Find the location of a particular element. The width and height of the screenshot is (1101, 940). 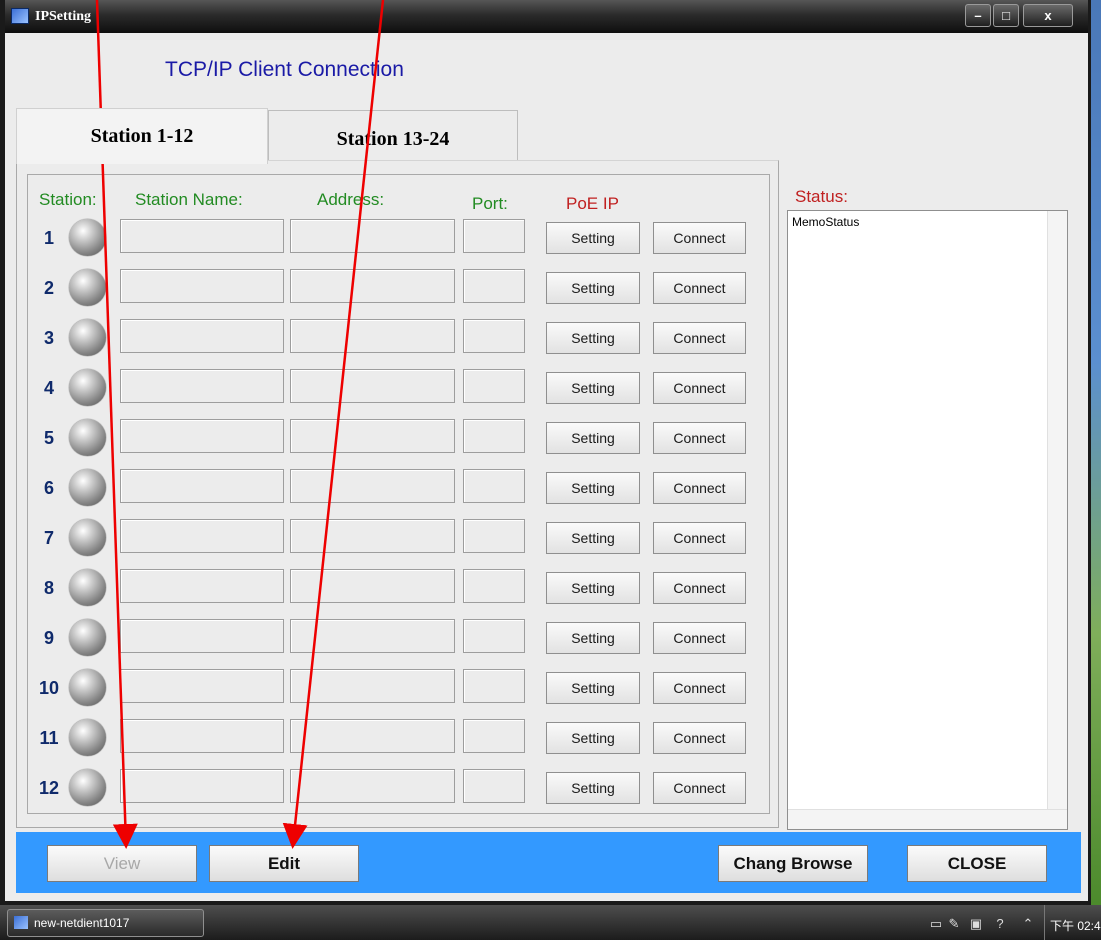

close-window-button: x is located at coordinates (1048, 15).